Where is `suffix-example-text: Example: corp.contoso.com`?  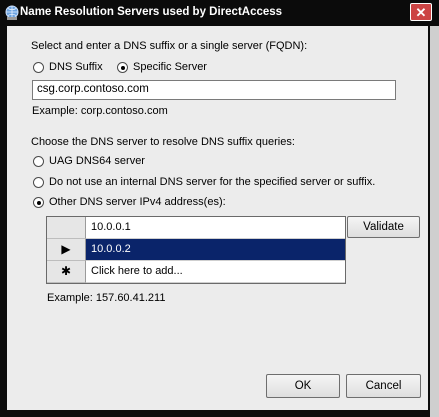 suffix-example-text: Example: corp.contoso.com is located at coordinates (100, 111).